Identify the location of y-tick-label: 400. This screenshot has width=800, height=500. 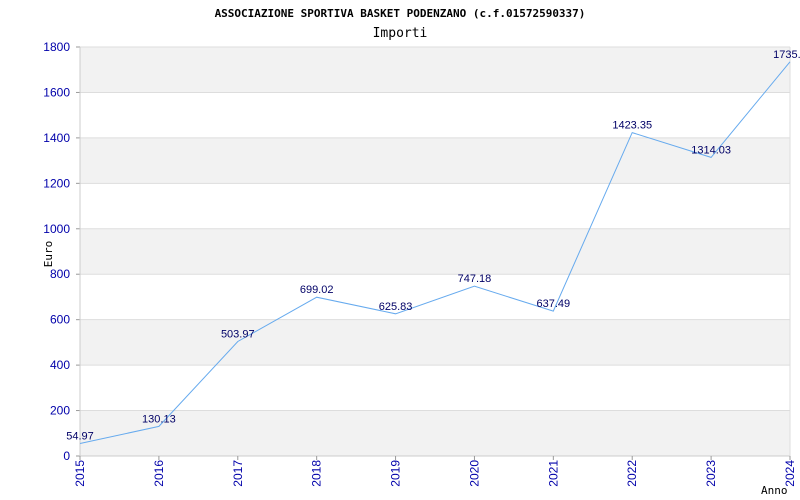
(60, 365).